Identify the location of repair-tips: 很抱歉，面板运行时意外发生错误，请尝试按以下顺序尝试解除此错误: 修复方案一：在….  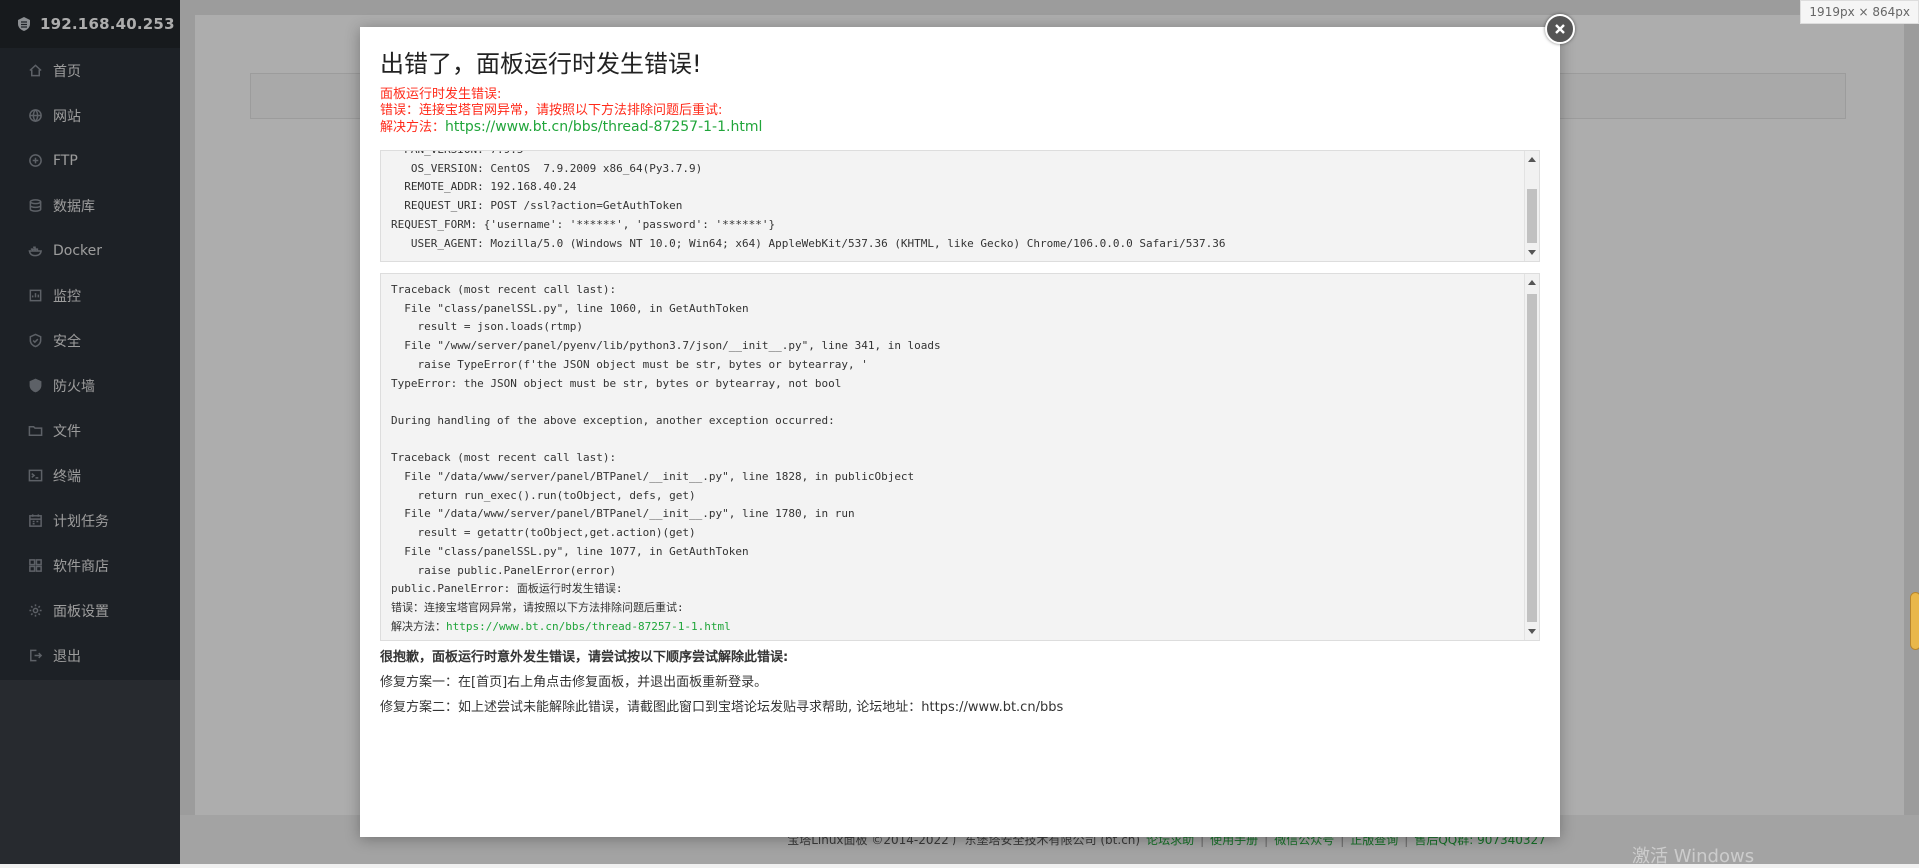
(721, 682).